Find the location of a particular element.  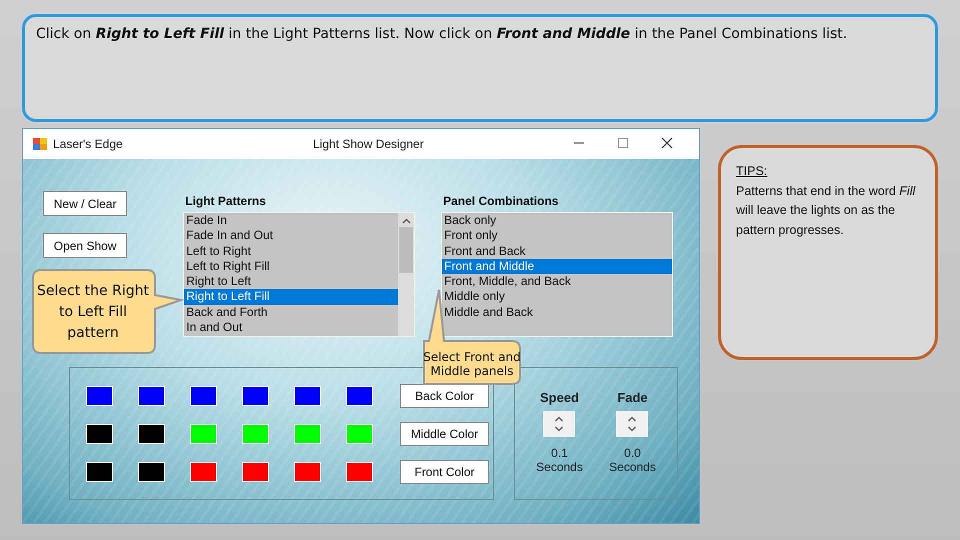

list-label: Light Patterns is located at coordinates (226, 201).